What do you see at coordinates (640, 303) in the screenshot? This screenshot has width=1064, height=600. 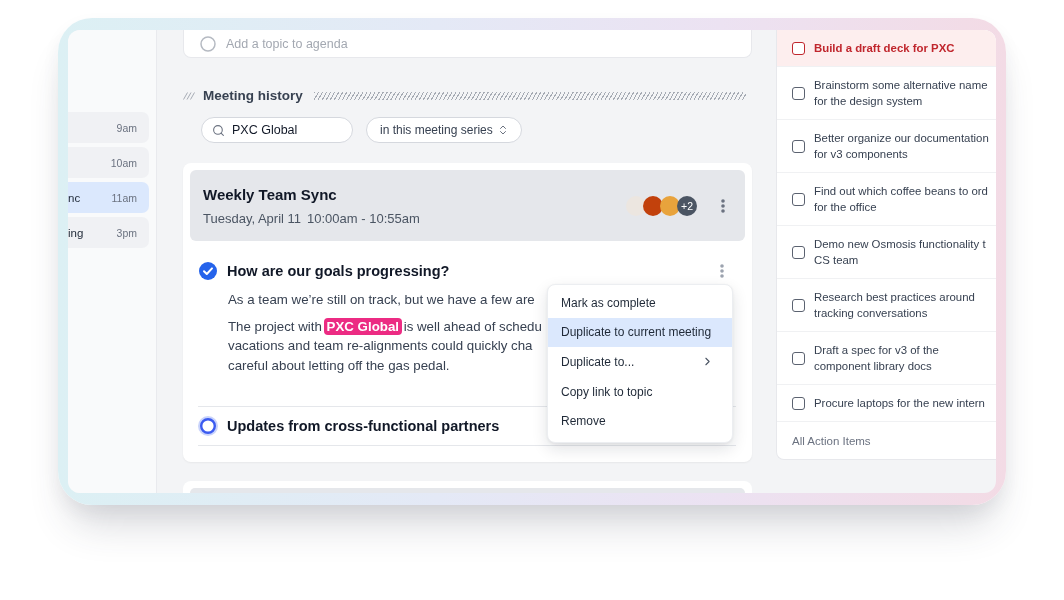 I see `menu-item: Mark as complete` at bounding box center [640, 303].